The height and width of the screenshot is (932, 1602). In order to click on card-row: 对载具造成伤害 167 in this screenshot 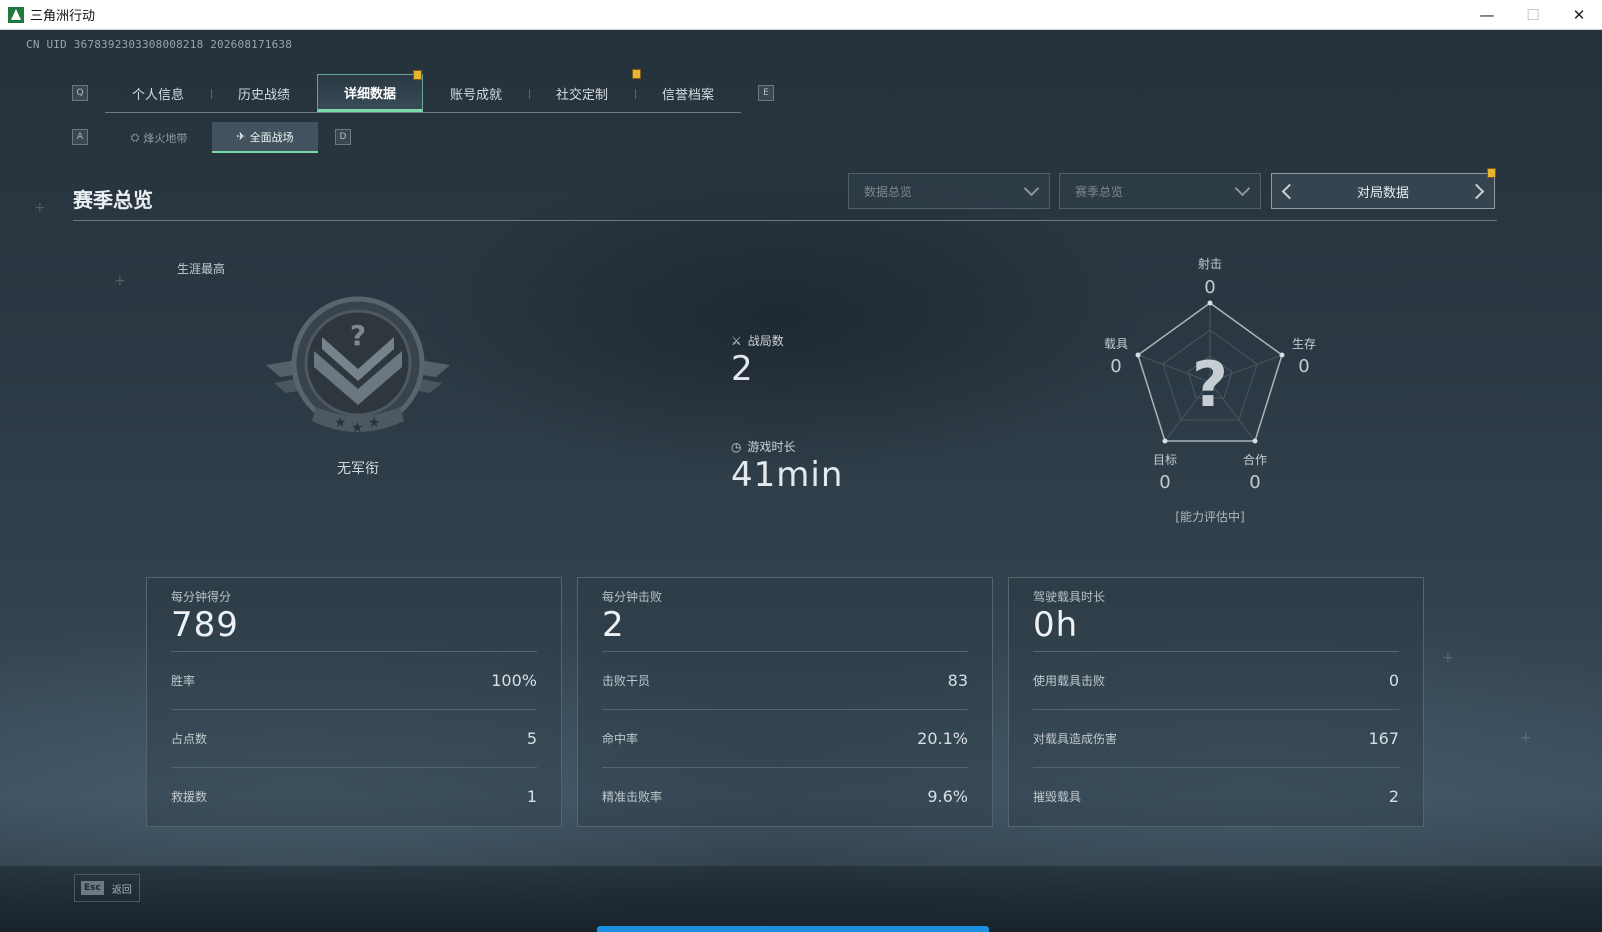, I will do `click(1216, 738)`.